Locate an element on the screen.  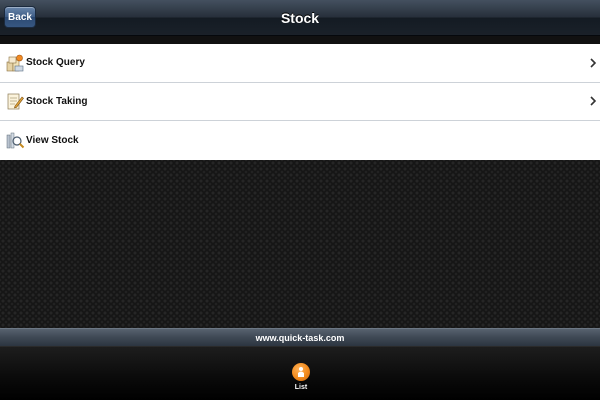
view-stock-icon is located at coordinates (15, 140).